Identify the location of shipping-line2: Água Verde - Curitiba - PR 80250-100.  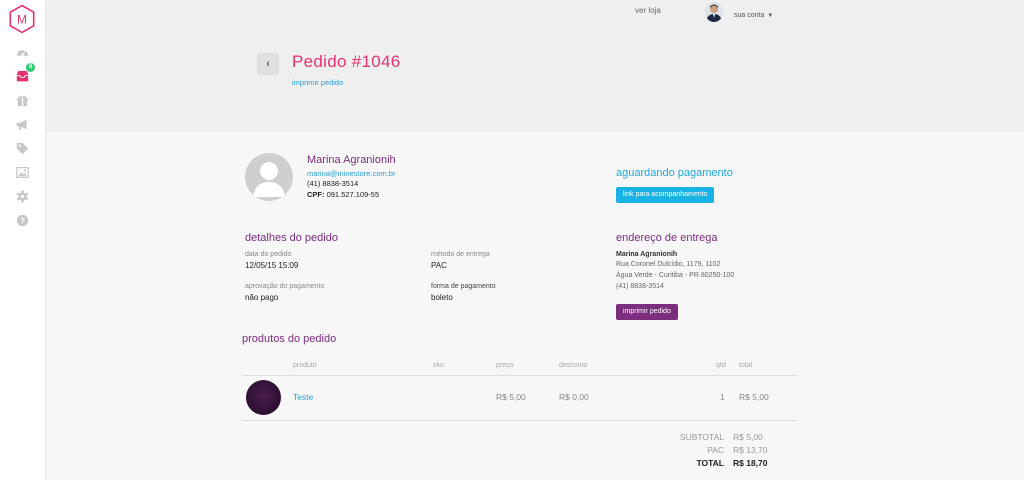
(675, 275).